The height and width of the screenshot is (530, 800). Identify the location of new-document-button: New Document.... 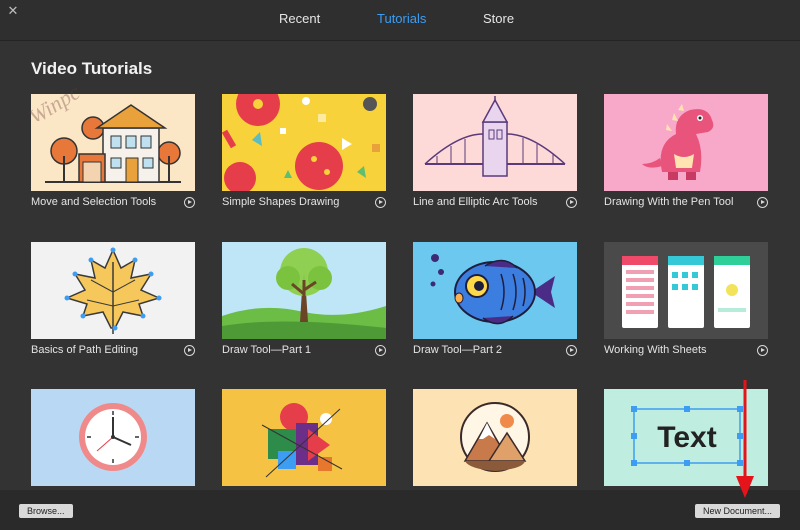
(738, 511).